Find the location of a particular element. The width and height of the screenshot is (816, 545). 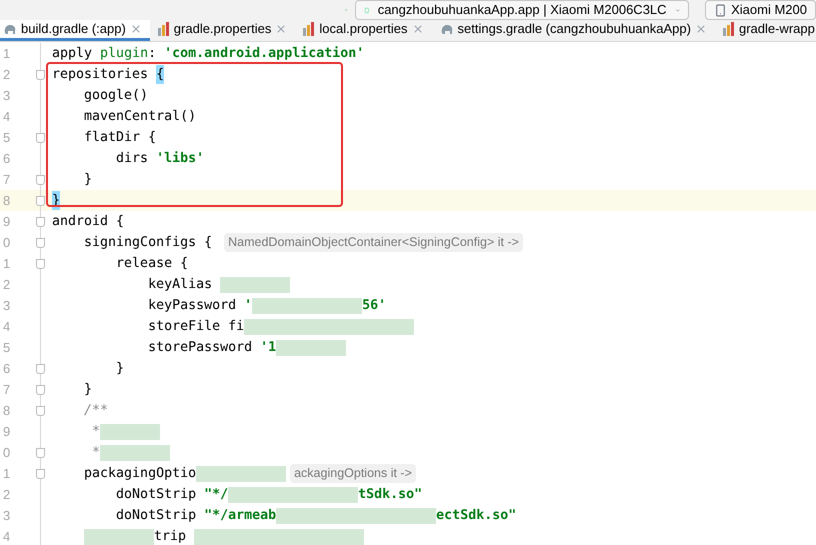

run-configuration-dropdown: cangzhoubuhuankaApp.app | Xiaomi M2006C3LC is located at coordinates (522, 10).